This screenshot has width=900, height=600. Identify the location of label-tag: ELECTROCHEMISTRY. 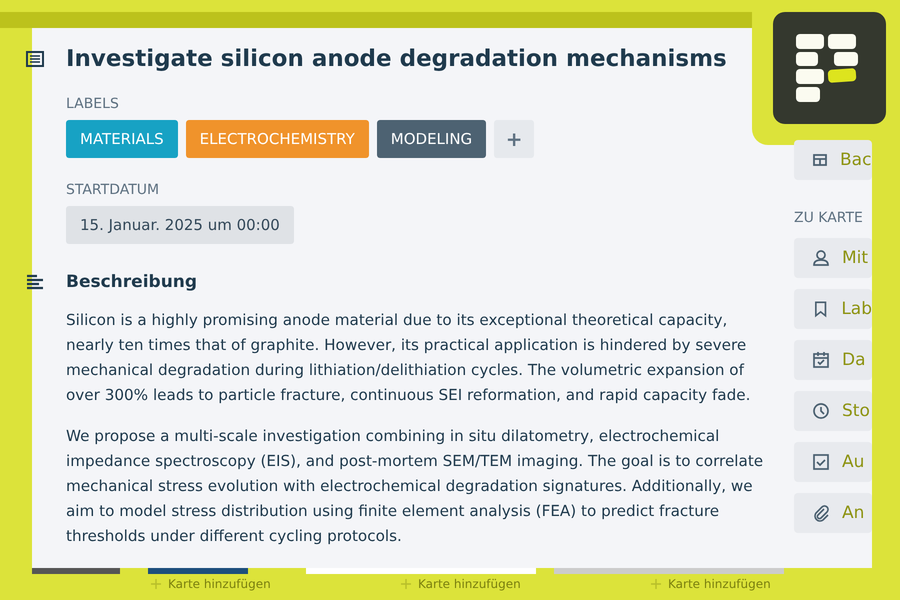
(277, 139).